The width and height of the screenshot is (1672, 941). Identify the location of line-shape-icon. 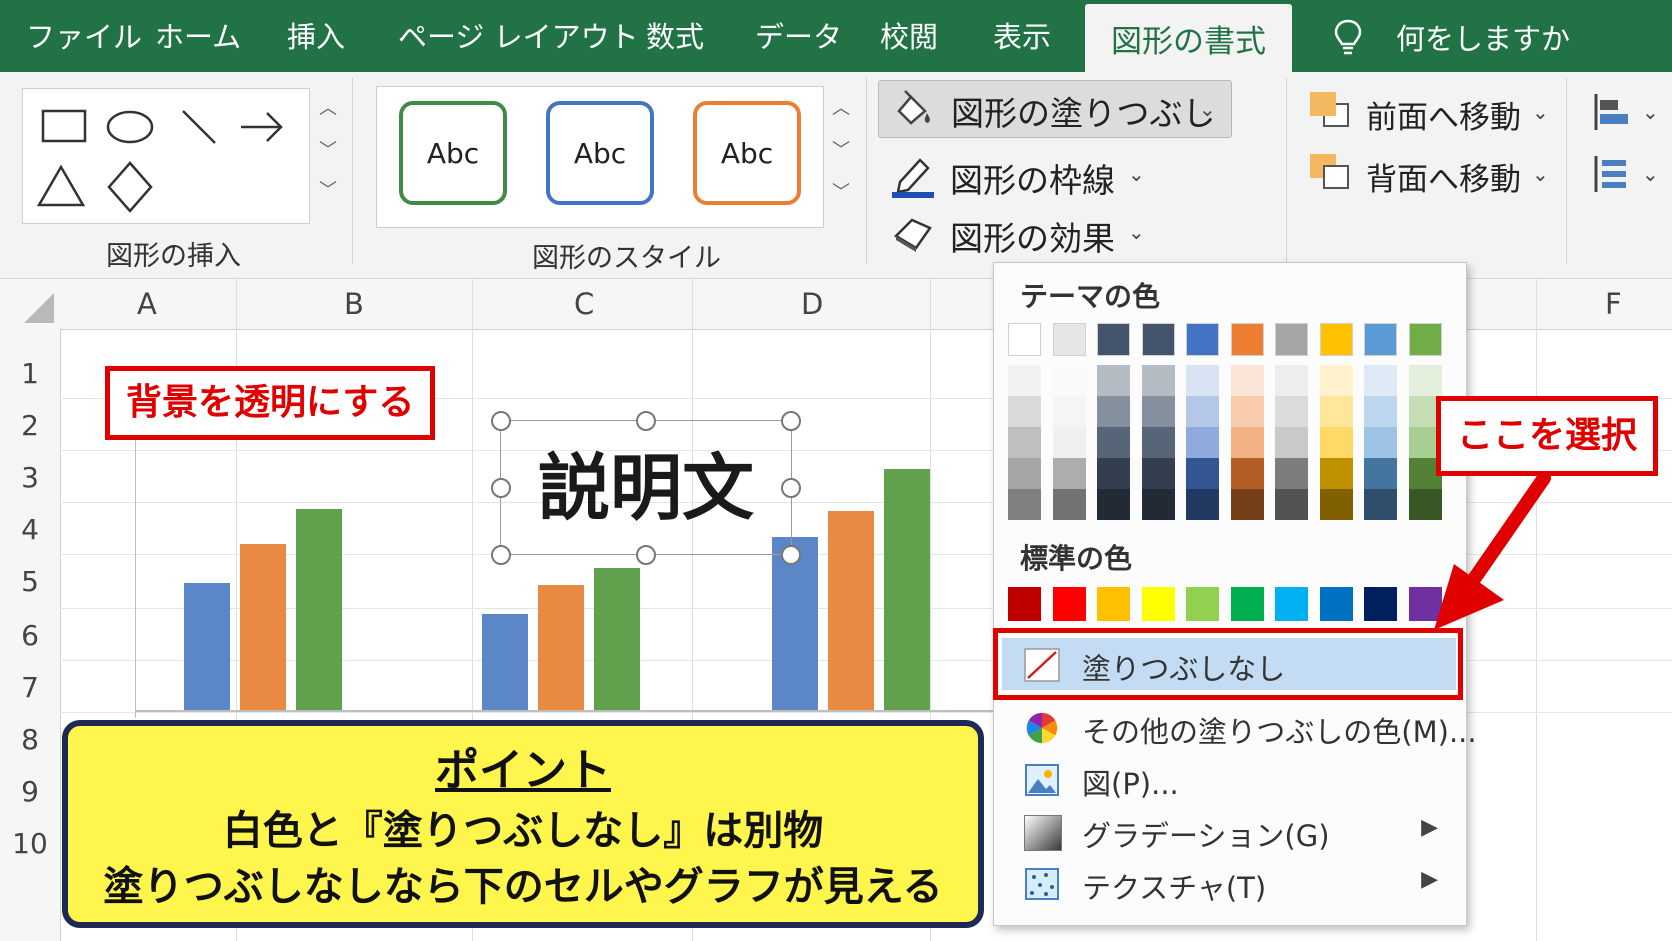
(199, 127).